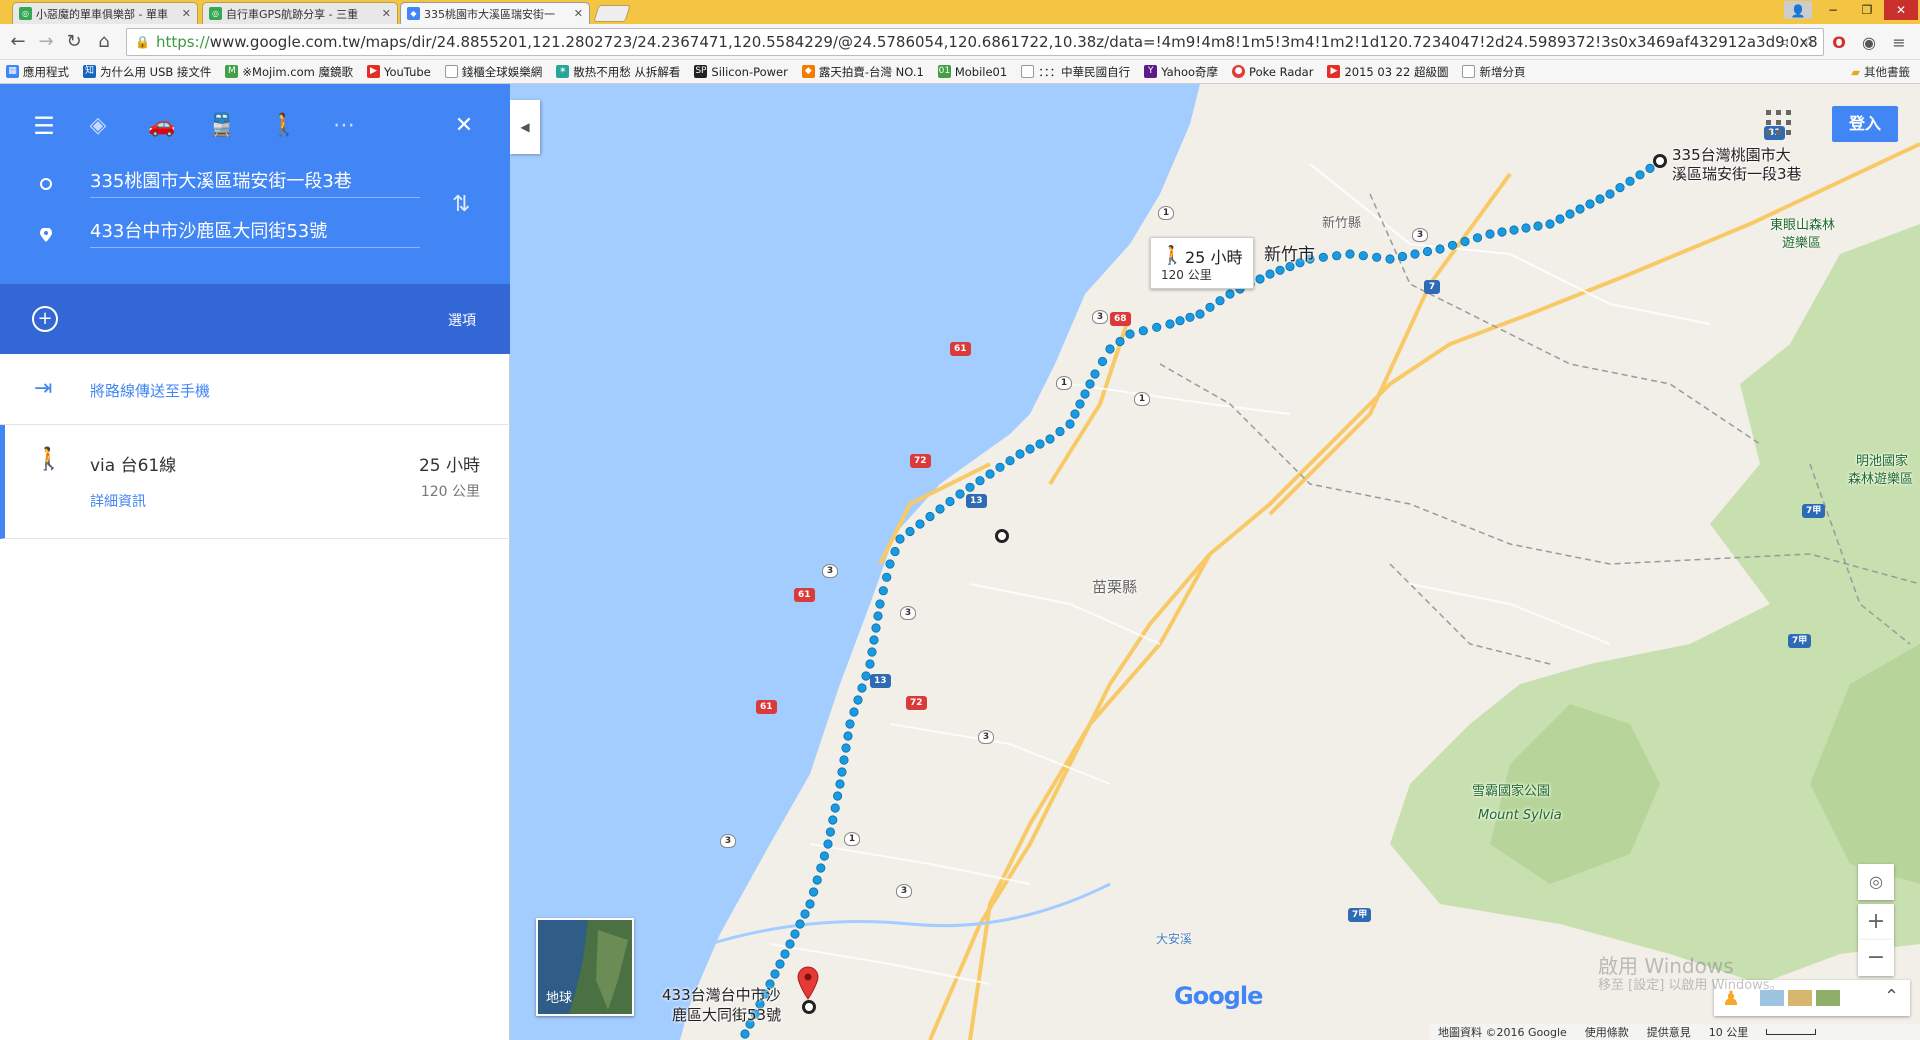  What do you see at coordinates (852, 839) in the screenshot?
I see `road-shield: 1` at bounding box center [852, 839].